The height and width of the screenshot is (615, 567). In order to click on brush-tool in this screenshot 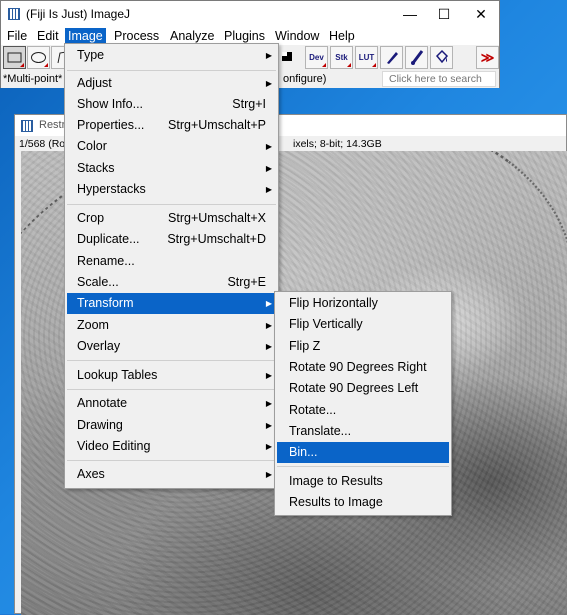, I will do `click(416, 57)`.